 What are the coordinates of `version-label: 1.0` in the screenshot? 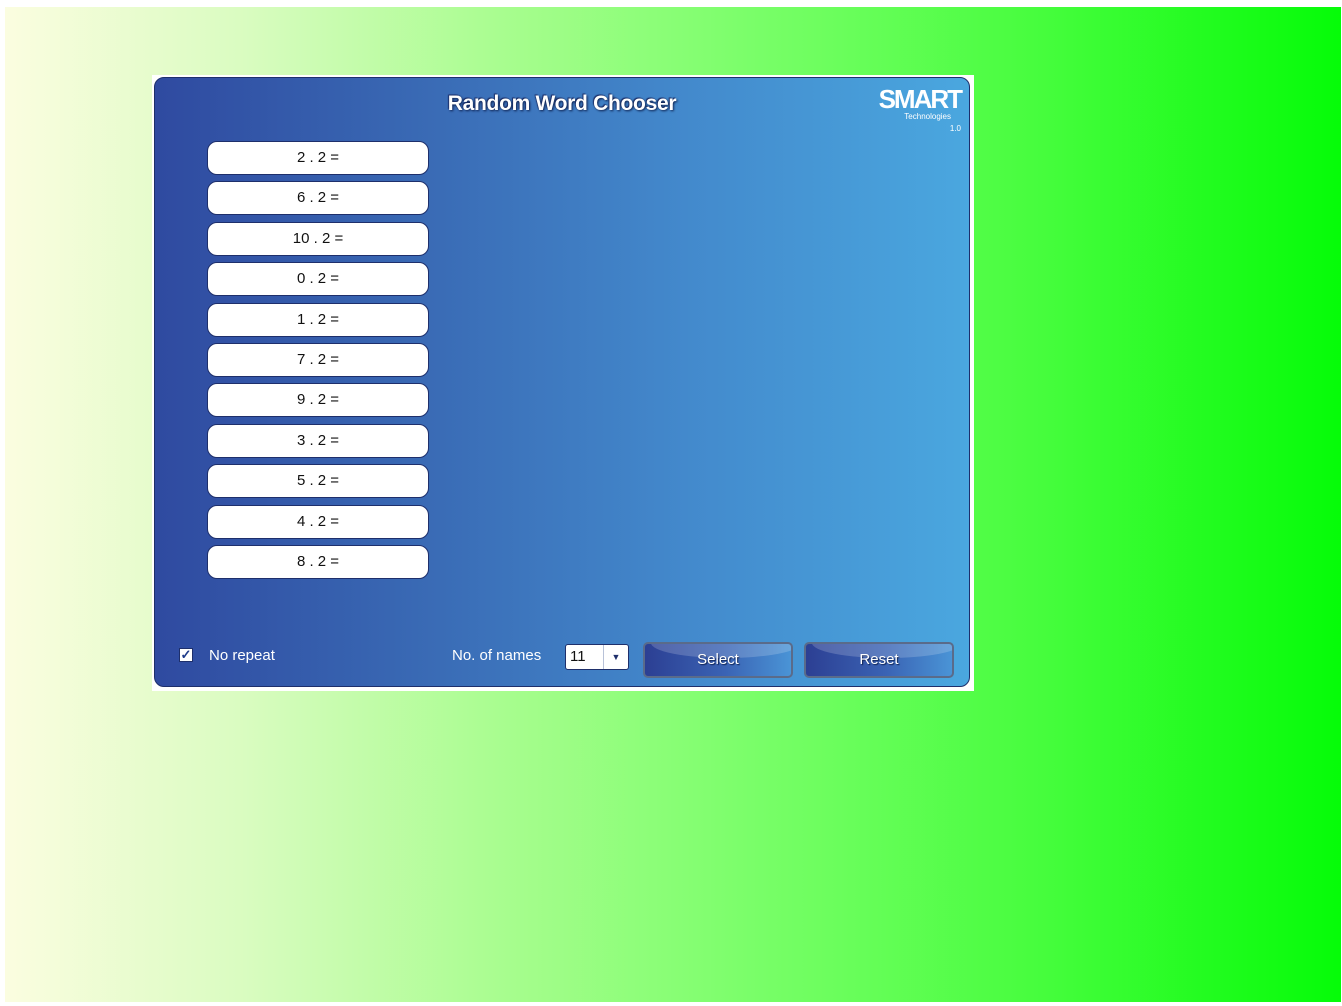 It's located at (955, 128).